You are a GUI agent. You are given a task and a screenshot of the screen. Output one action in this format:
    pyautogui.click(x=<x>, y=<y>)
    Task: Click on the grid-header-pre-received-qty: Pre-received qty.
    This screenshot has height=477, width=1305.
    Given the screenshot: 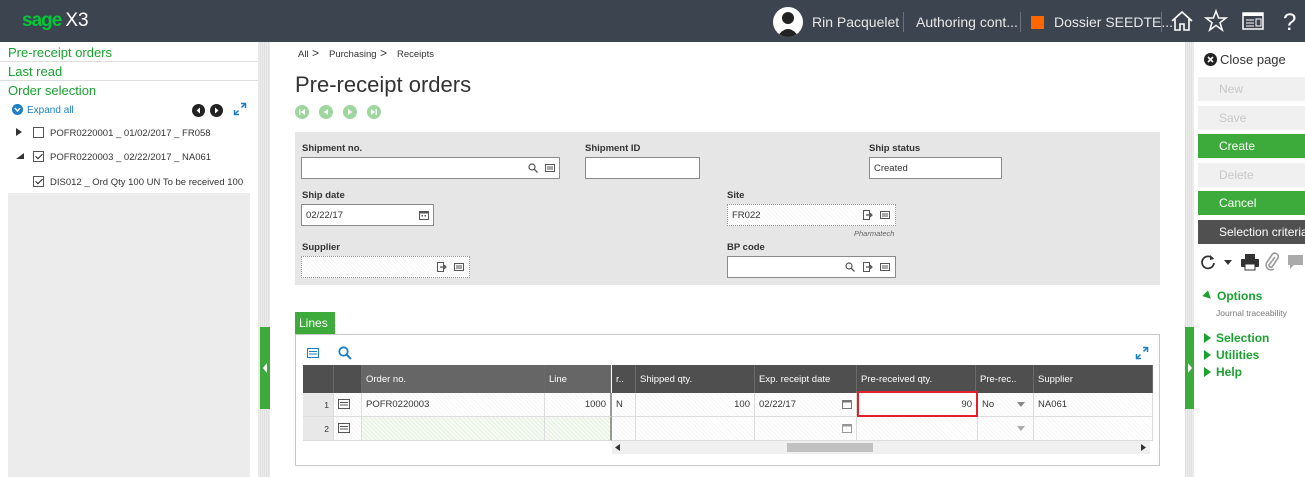 What is the action you would take?
    pyautogui.click(x=916, y=379)
    